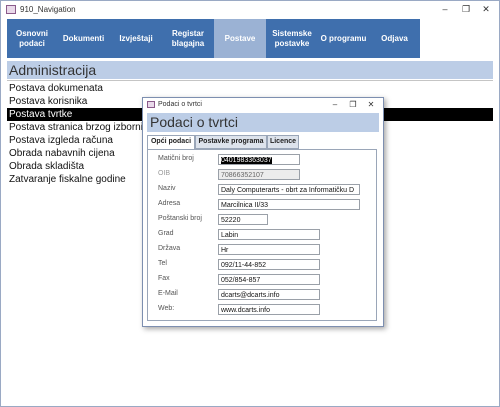 The image size is (500, 407). What do you see at coordinates (171, 142) in the screenshot?
I see `tab-opci-podaci: Opći podaci` at bounding box center [171, 142].